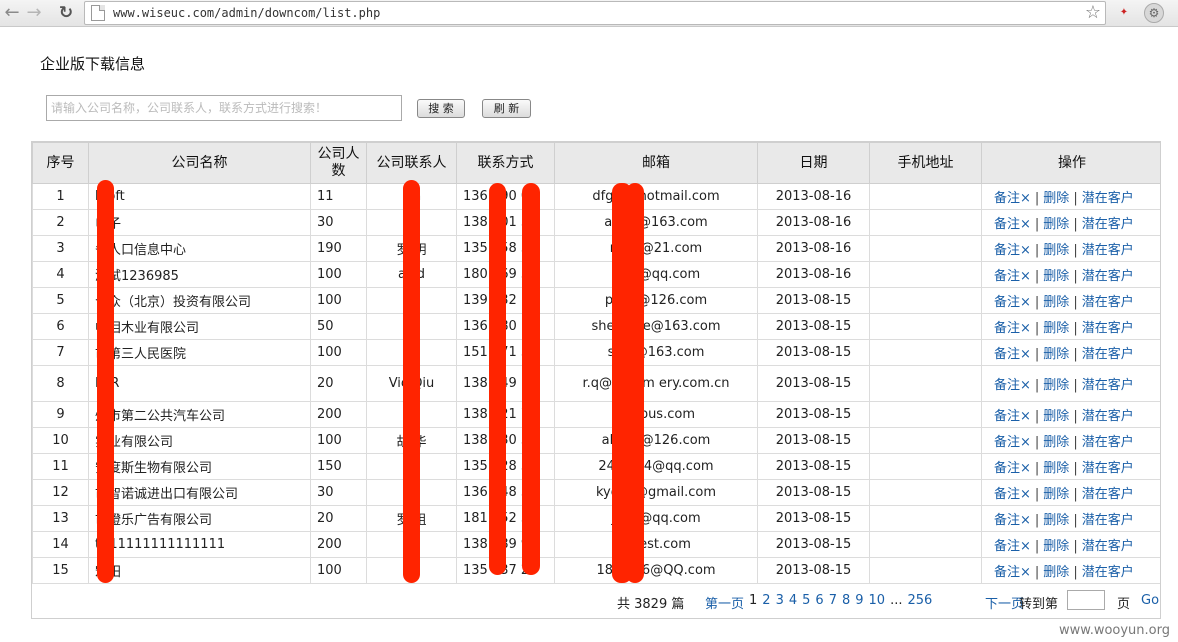 The image size is (1178, 642). What do you see at coordinates (833, 600) in the screenshot?
I see `page-number-link: 7` at bounding box center [833, 600].